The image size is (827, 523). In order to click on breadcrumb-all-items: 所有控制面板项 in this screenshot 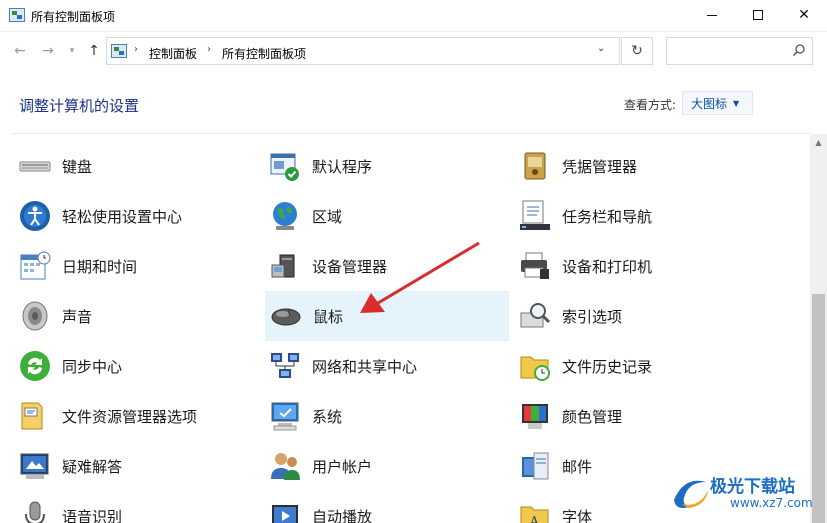, I will do `click(264, 53)`.